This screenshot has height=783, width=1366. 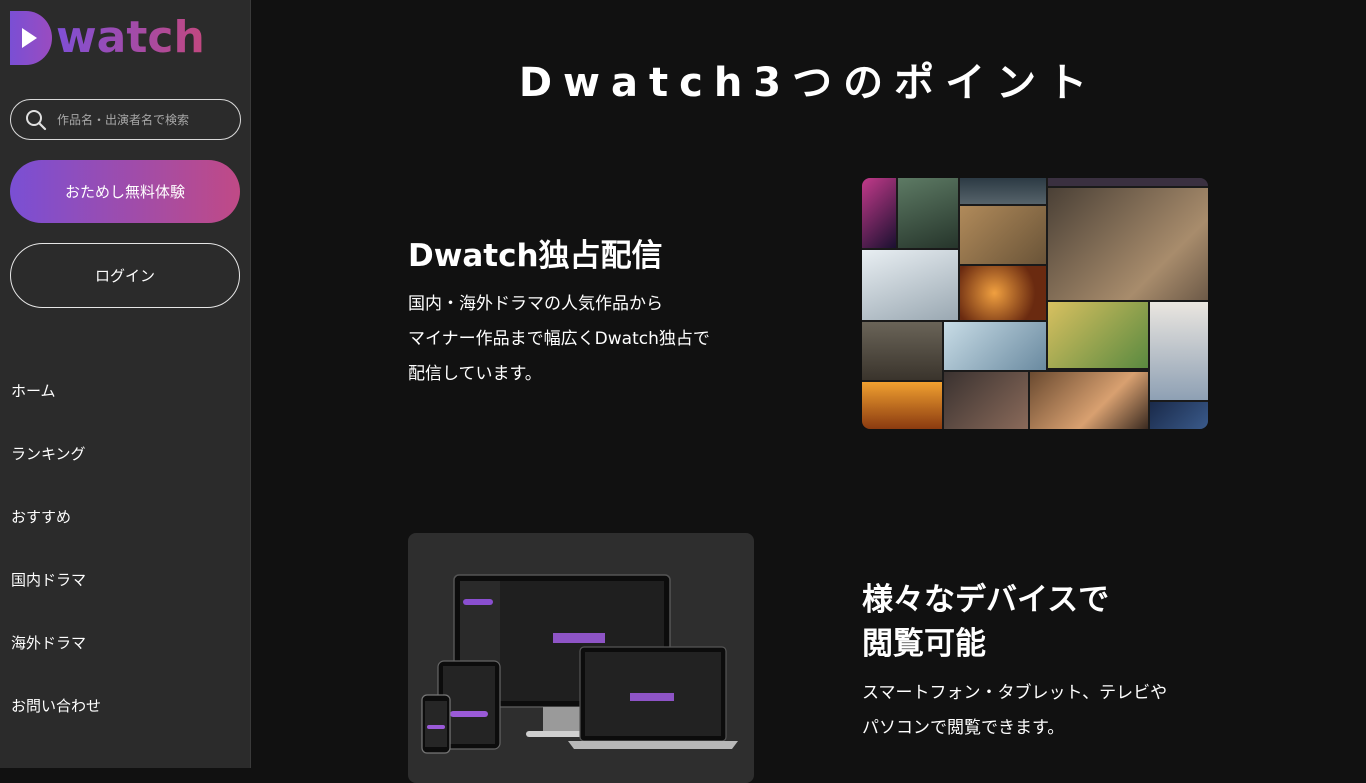 What do you see at coordinates (1022, 622) in the screenshot?
I see `feature-devices-title: 様々なデバイスで 閲覧可能` at bounding box center [1022, 622].